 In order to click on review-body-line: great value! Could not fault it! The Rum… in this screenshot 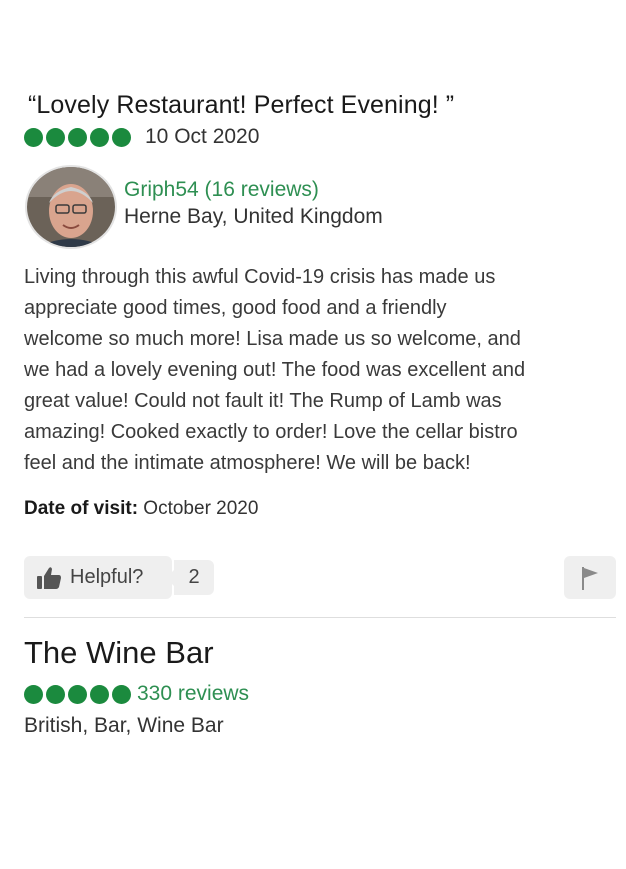, I will do `click(263, 401)`.